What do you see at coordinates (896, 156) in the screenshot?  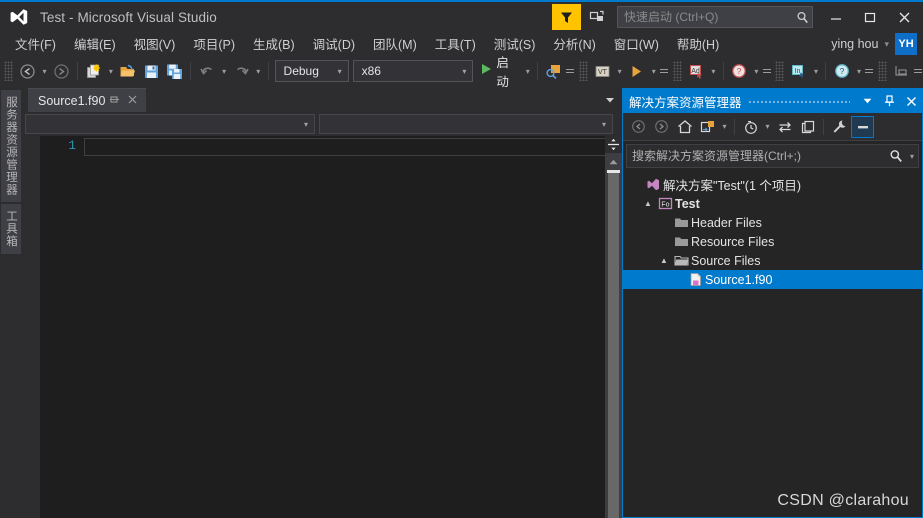 I see `search-icon` at bounding box center [896, 156].